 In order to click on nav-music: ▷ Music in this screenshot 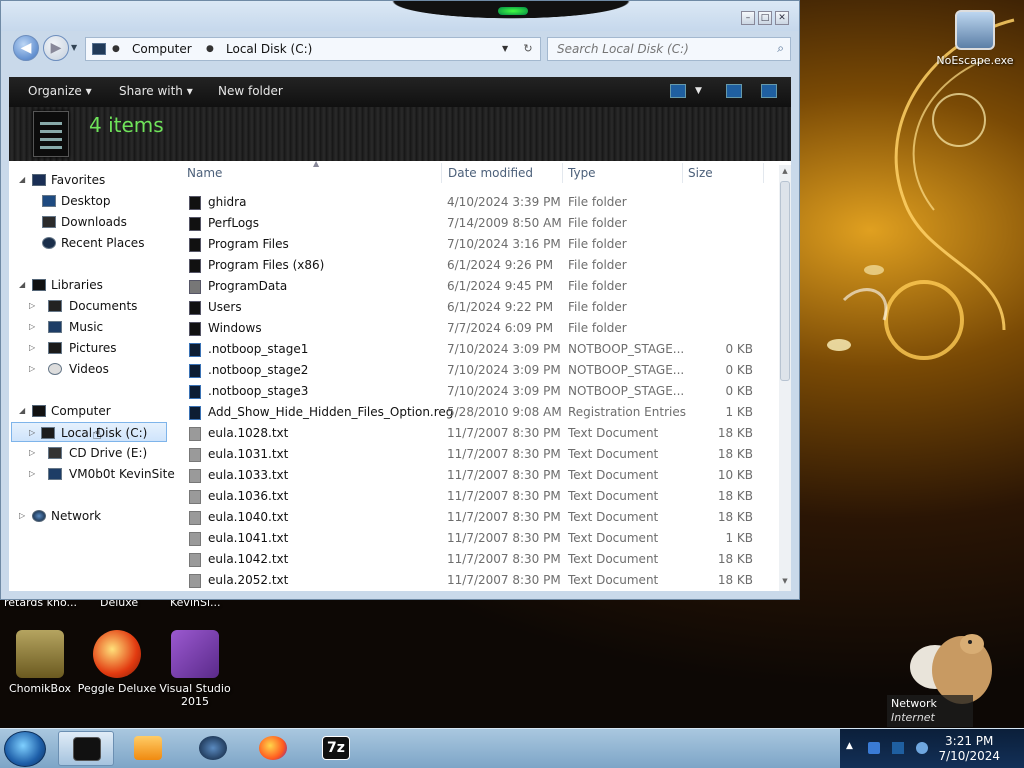, I will do `click(94, 327)`.